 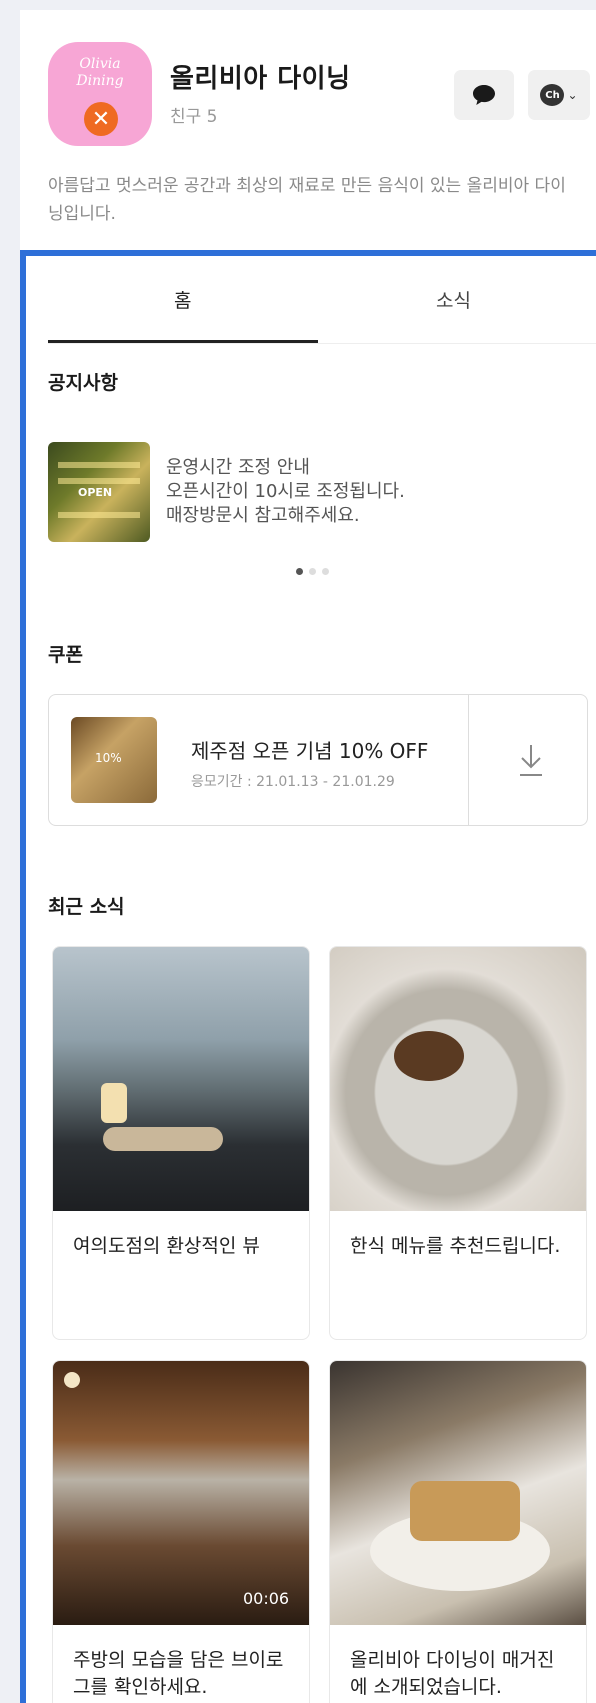 I want to click on video-duration: 00:06, so click(x=266, y=1598).